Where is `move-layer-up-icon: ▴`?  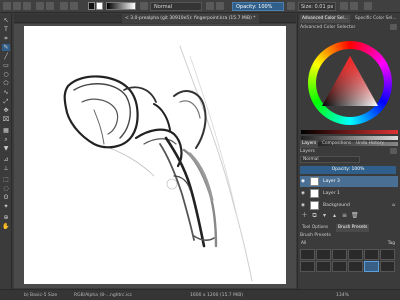
move-layer-up-icon: ▴ is located at coordinates (334, 215).